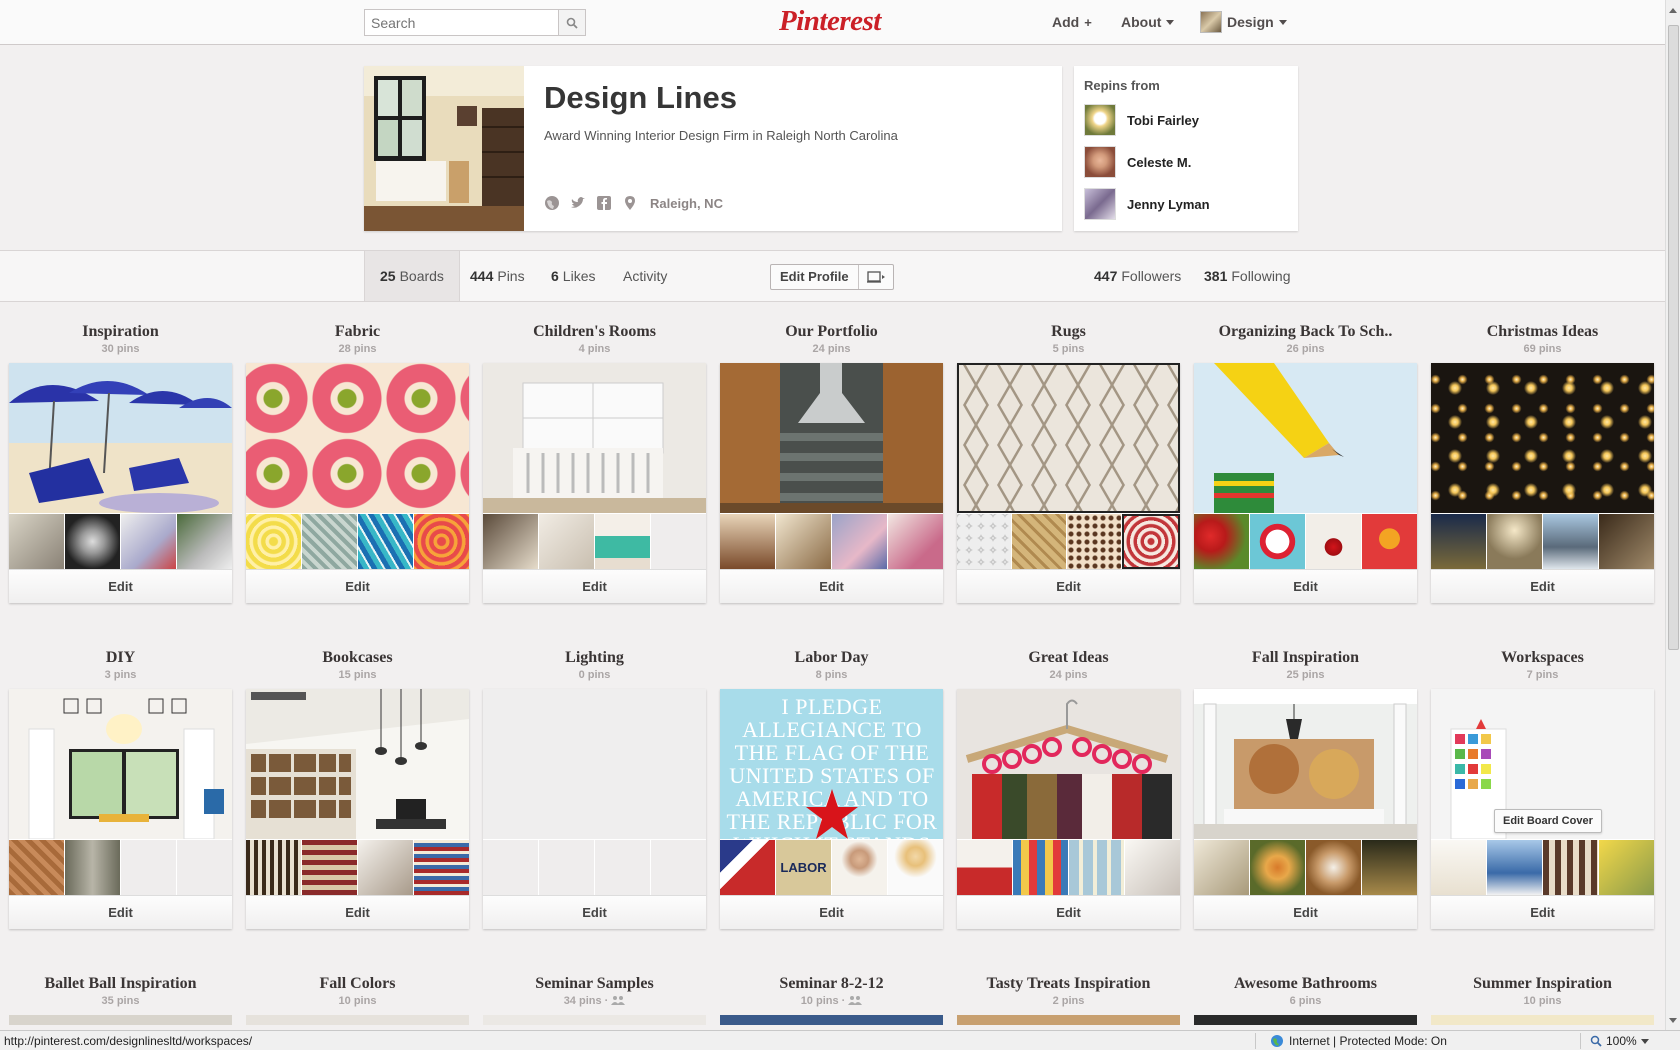 Image resolution: width=1680 pixels, height=1050 pixels. Describe the element at coordinates (1137, 276) in the screenshot. I see `tab-followers: 447 Followers` at that location.